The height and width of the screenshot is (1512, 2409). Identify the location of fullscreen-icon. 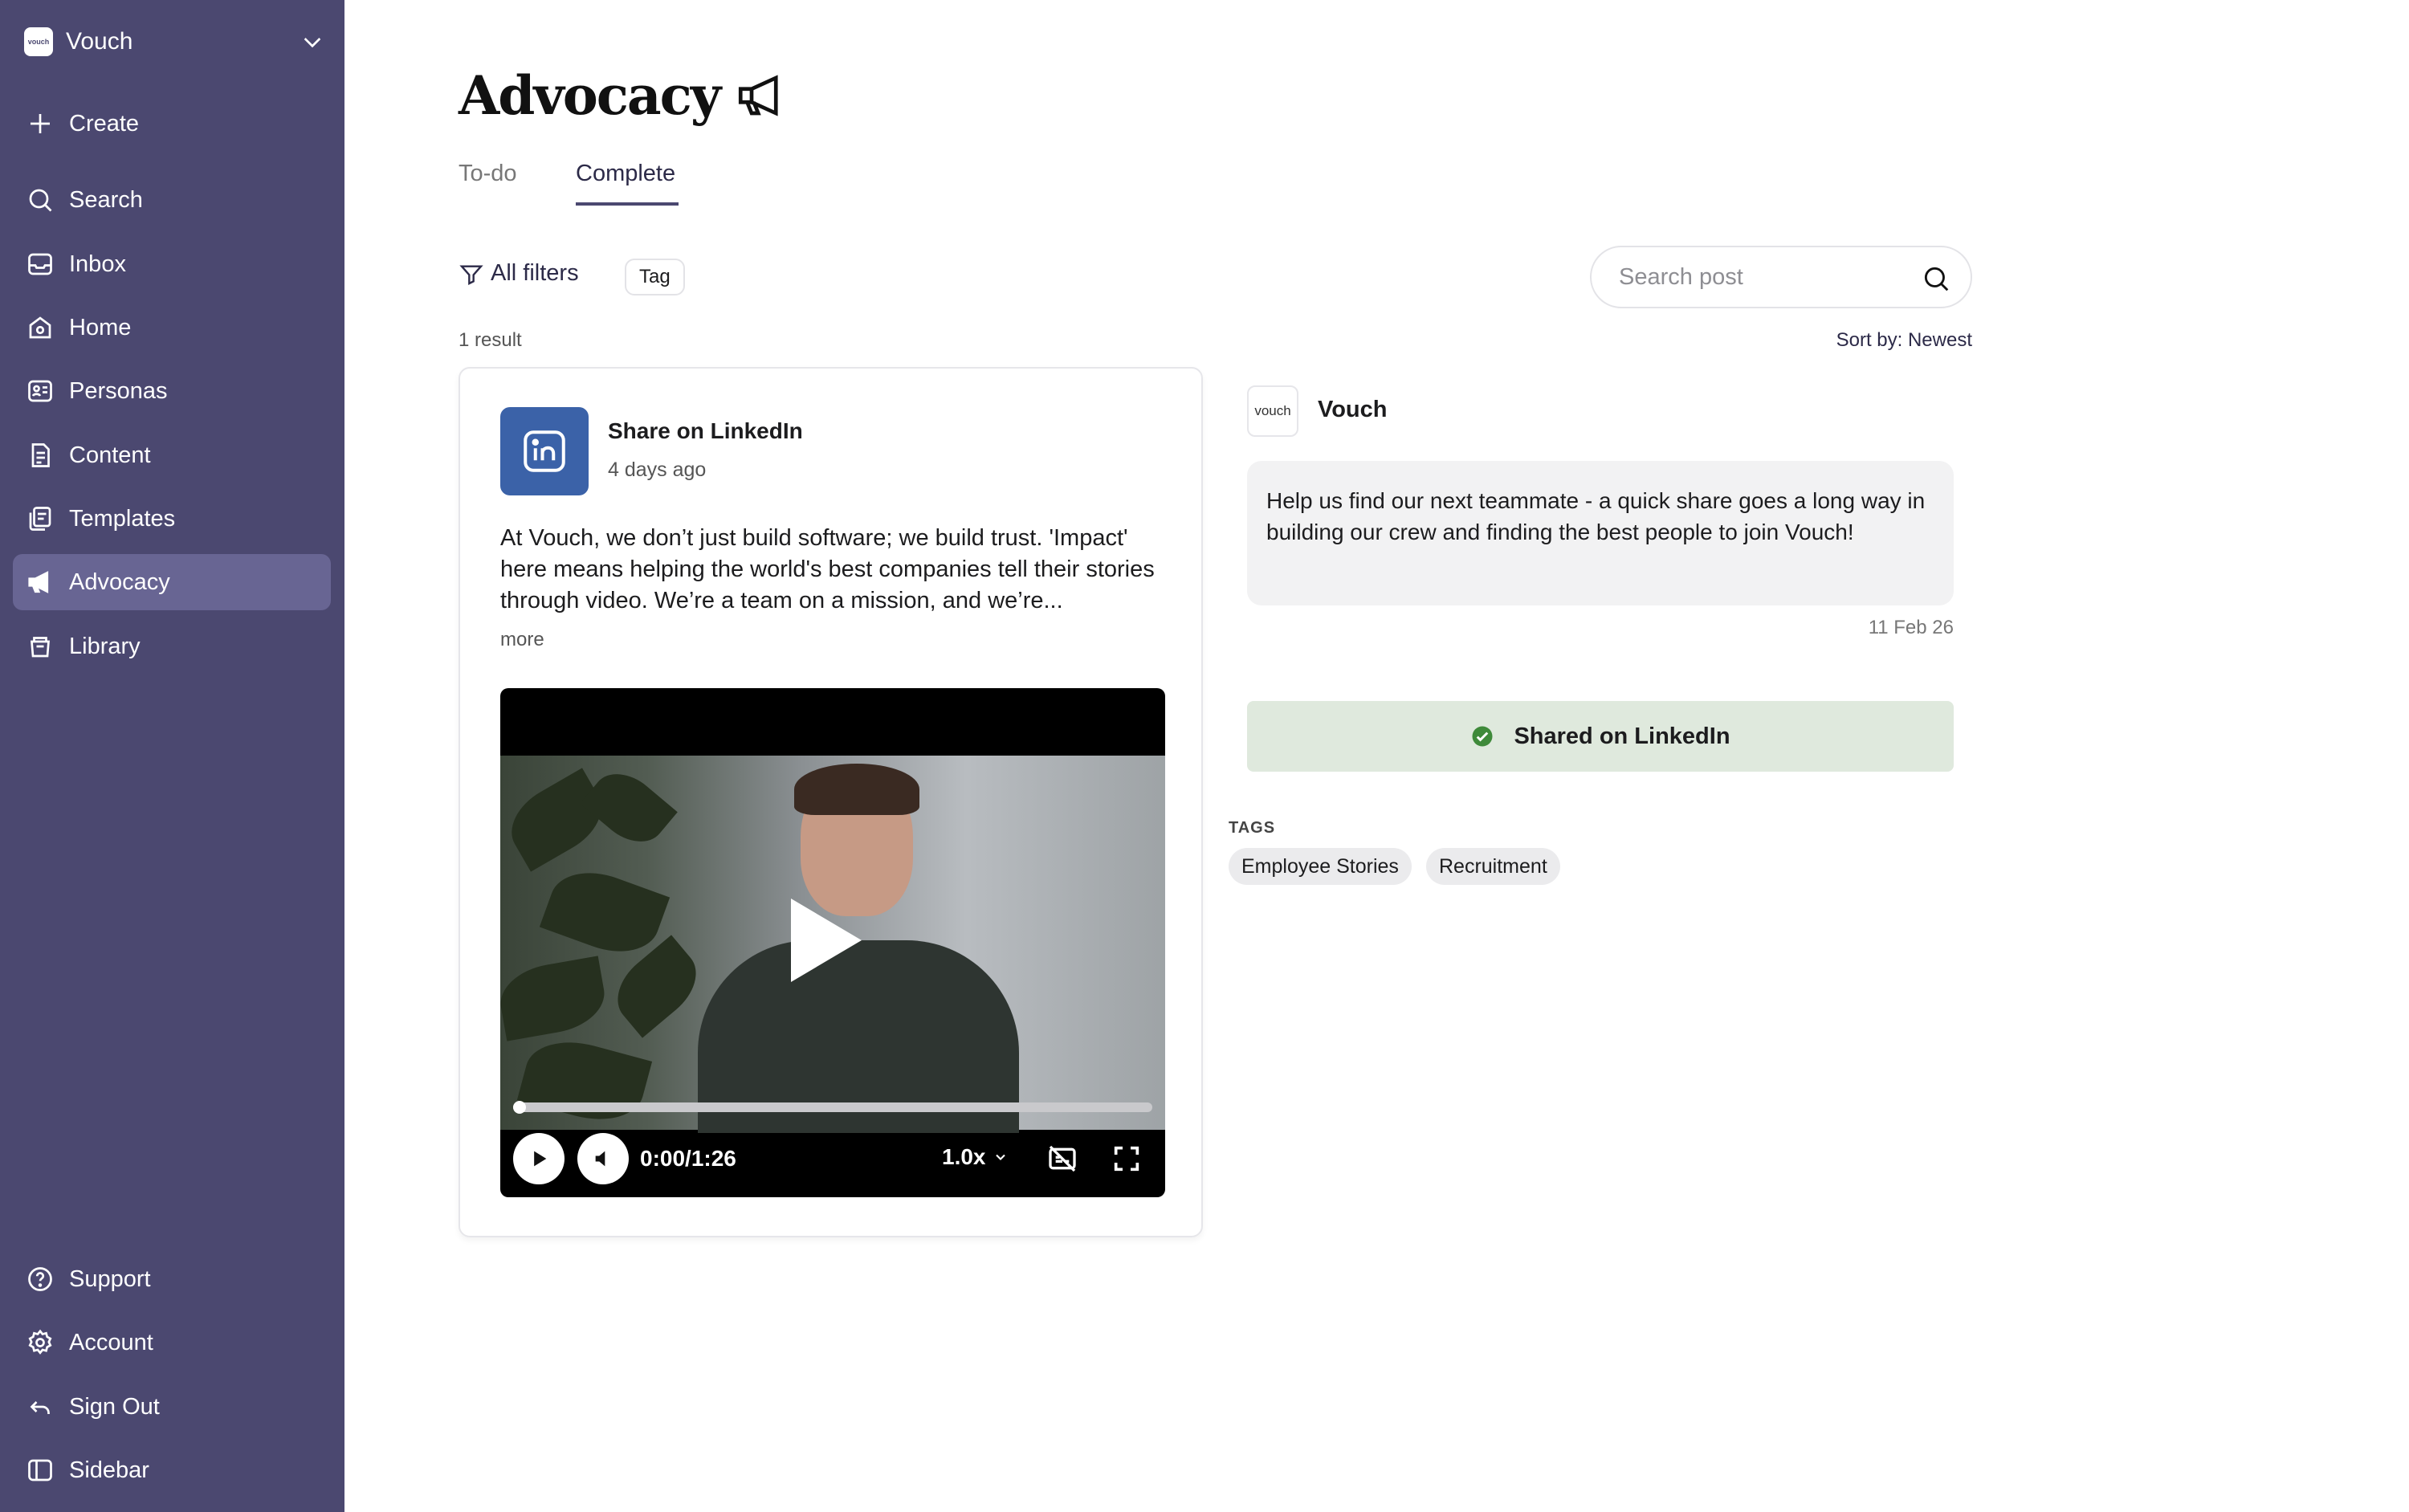
(1127, 1159).